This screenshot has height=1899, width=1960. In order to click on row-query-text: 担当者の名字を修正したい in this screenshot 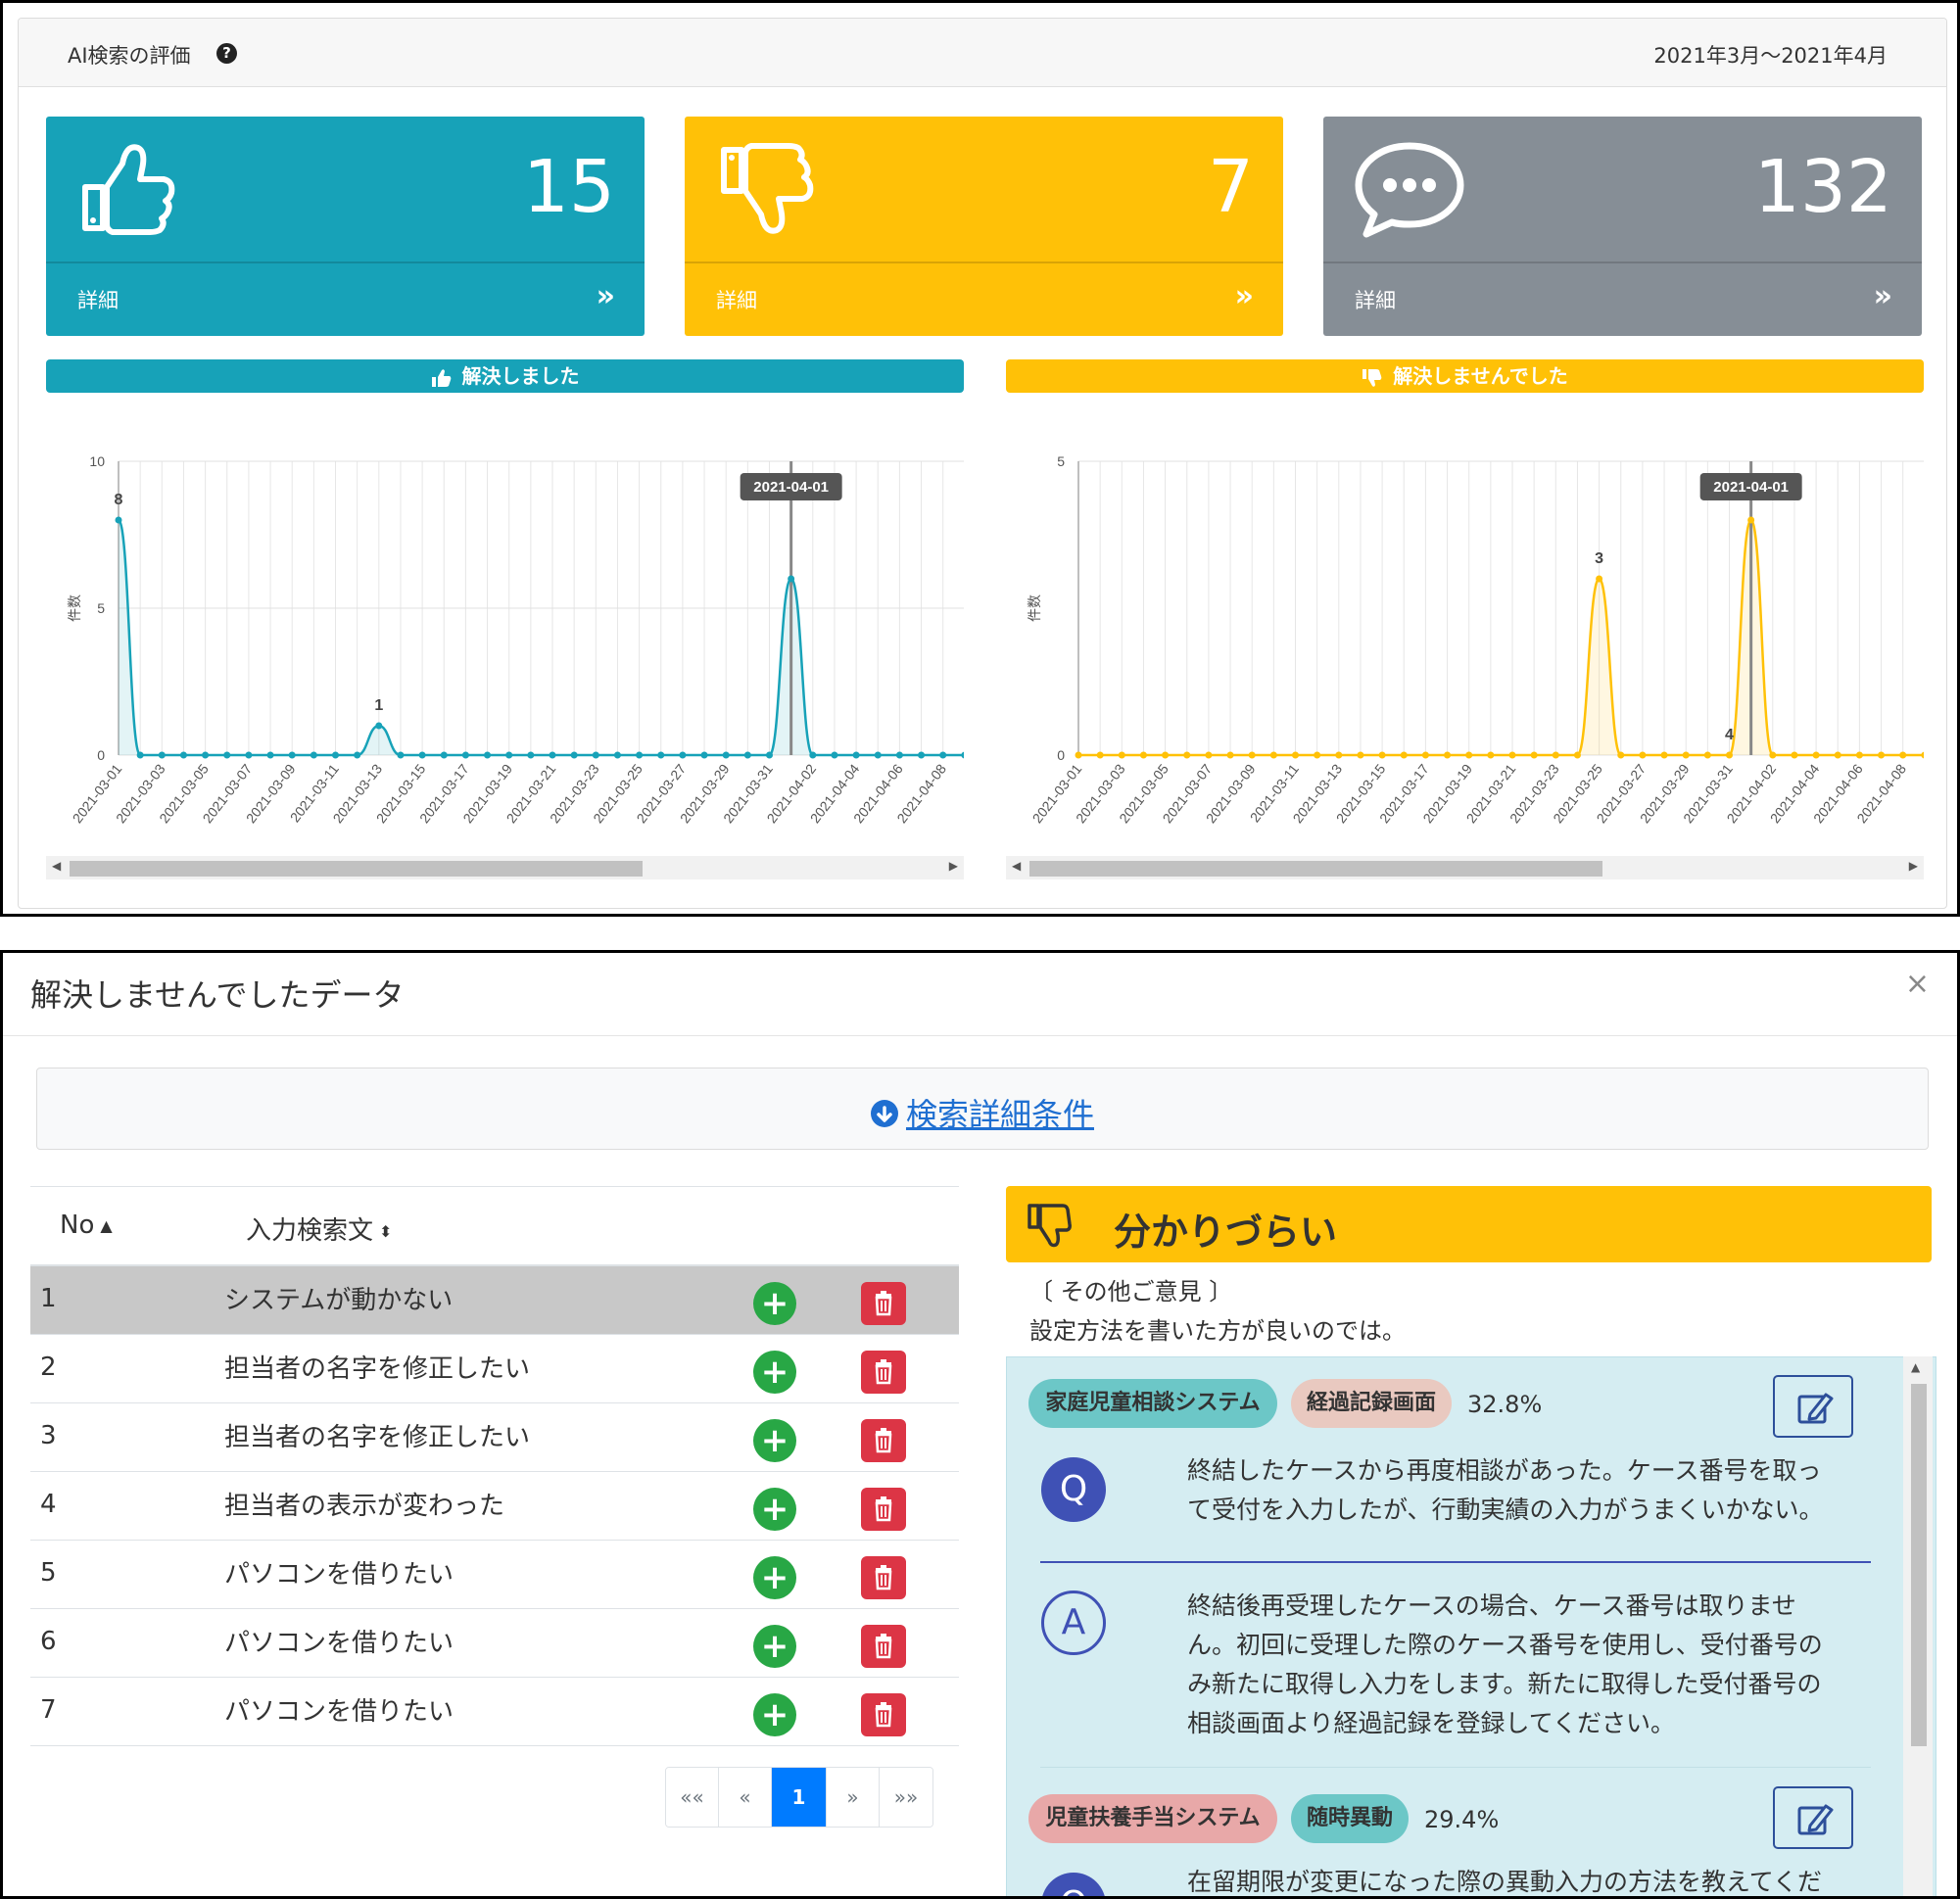, I will do `click(377, 1437)`.